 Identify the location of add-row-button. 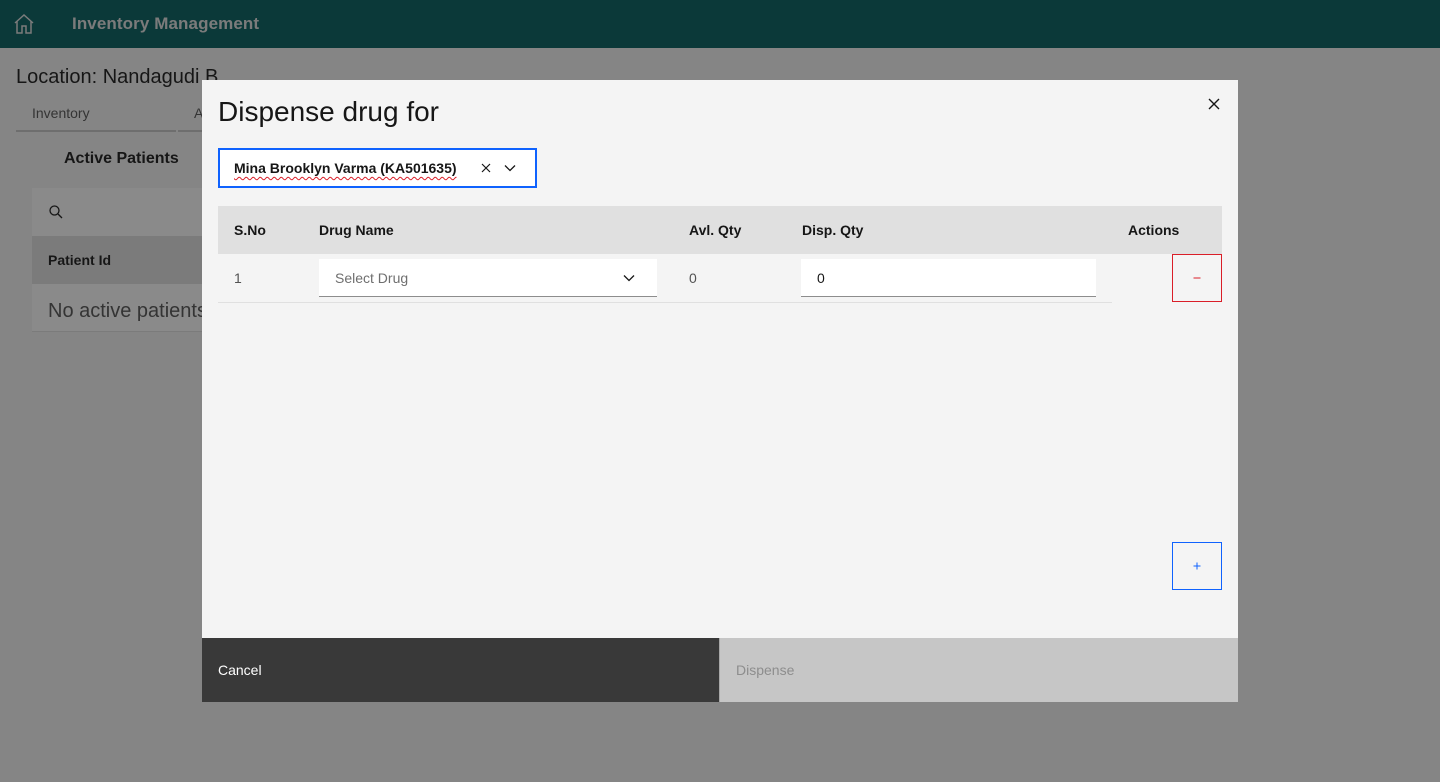
(1197, 566).